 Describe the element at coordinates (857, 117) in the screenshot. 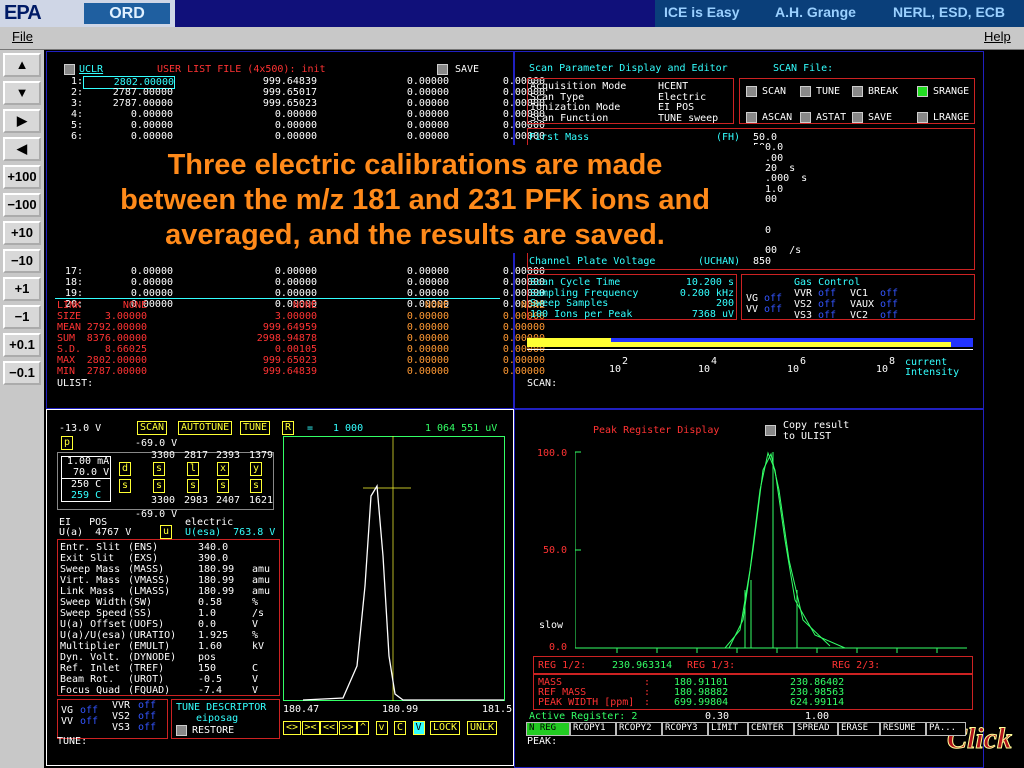

I see `scan-save-checkbox` at that location.